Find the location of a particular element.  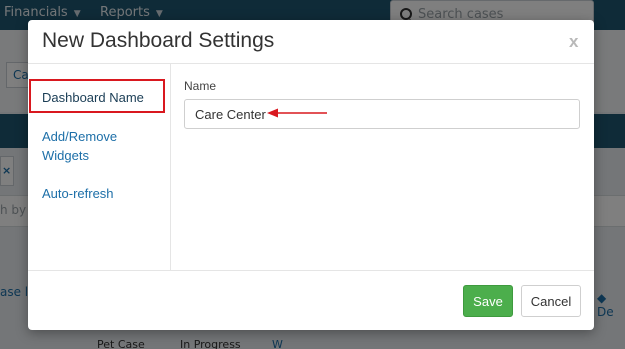

close-icon: x is located at coordinates (573, 42).